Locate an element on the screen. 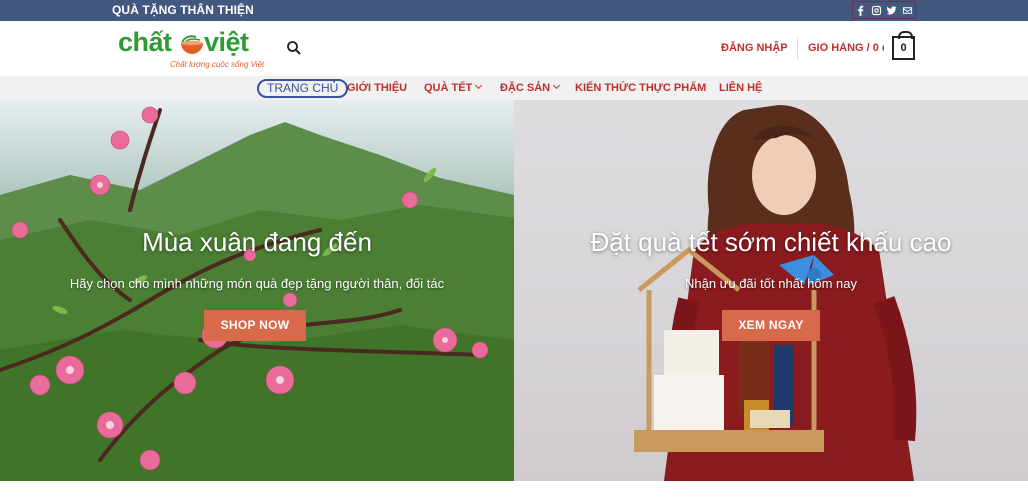 The height and width of the screenshot is (501, 1028). page-bottom-strip is located at coordinates (514, 491).